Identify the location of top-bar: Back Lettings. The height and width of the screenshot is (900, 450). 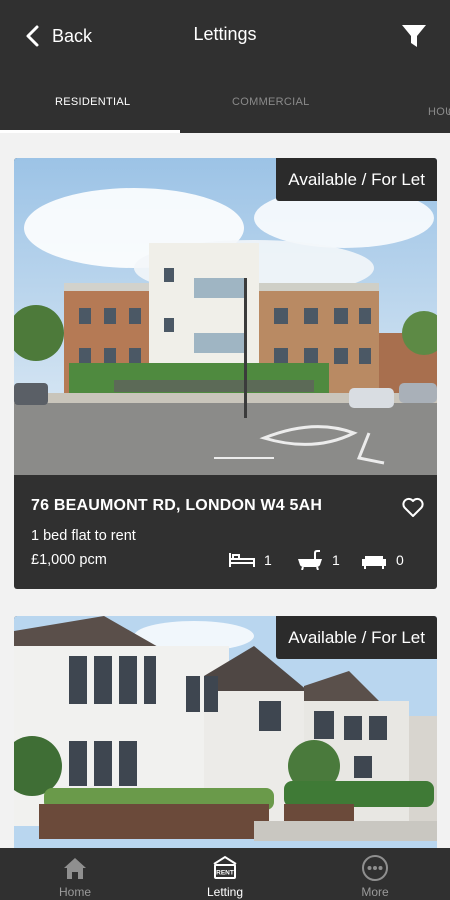
(225, 35).